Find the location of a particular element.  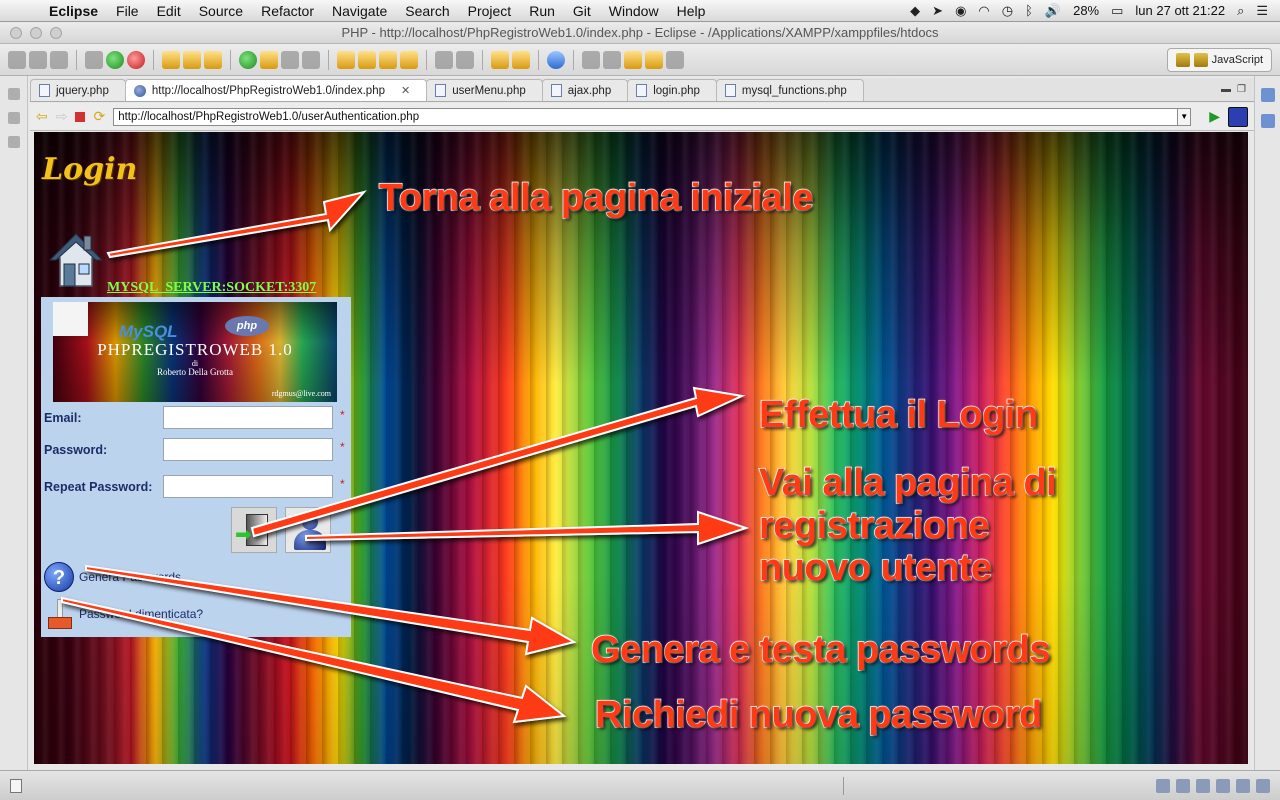

type-hierarchy-icon is located at coordinates (14, 142).